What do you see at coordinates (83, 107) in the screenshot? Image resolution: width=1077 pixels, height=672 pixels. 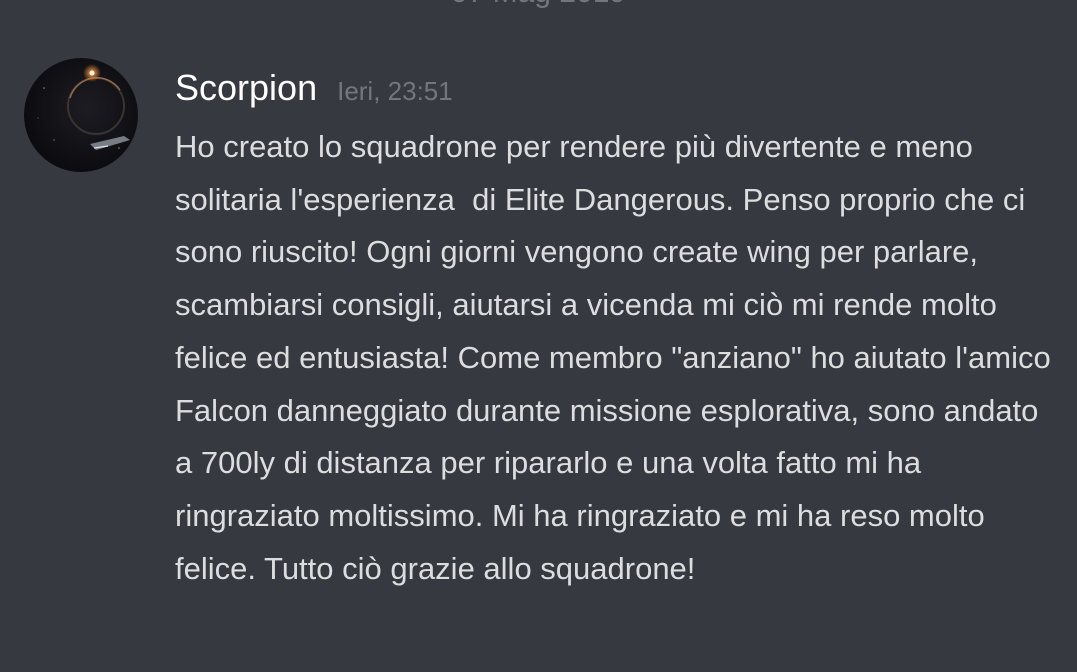 I see `avatar-image` at bounding box center [83, 107].